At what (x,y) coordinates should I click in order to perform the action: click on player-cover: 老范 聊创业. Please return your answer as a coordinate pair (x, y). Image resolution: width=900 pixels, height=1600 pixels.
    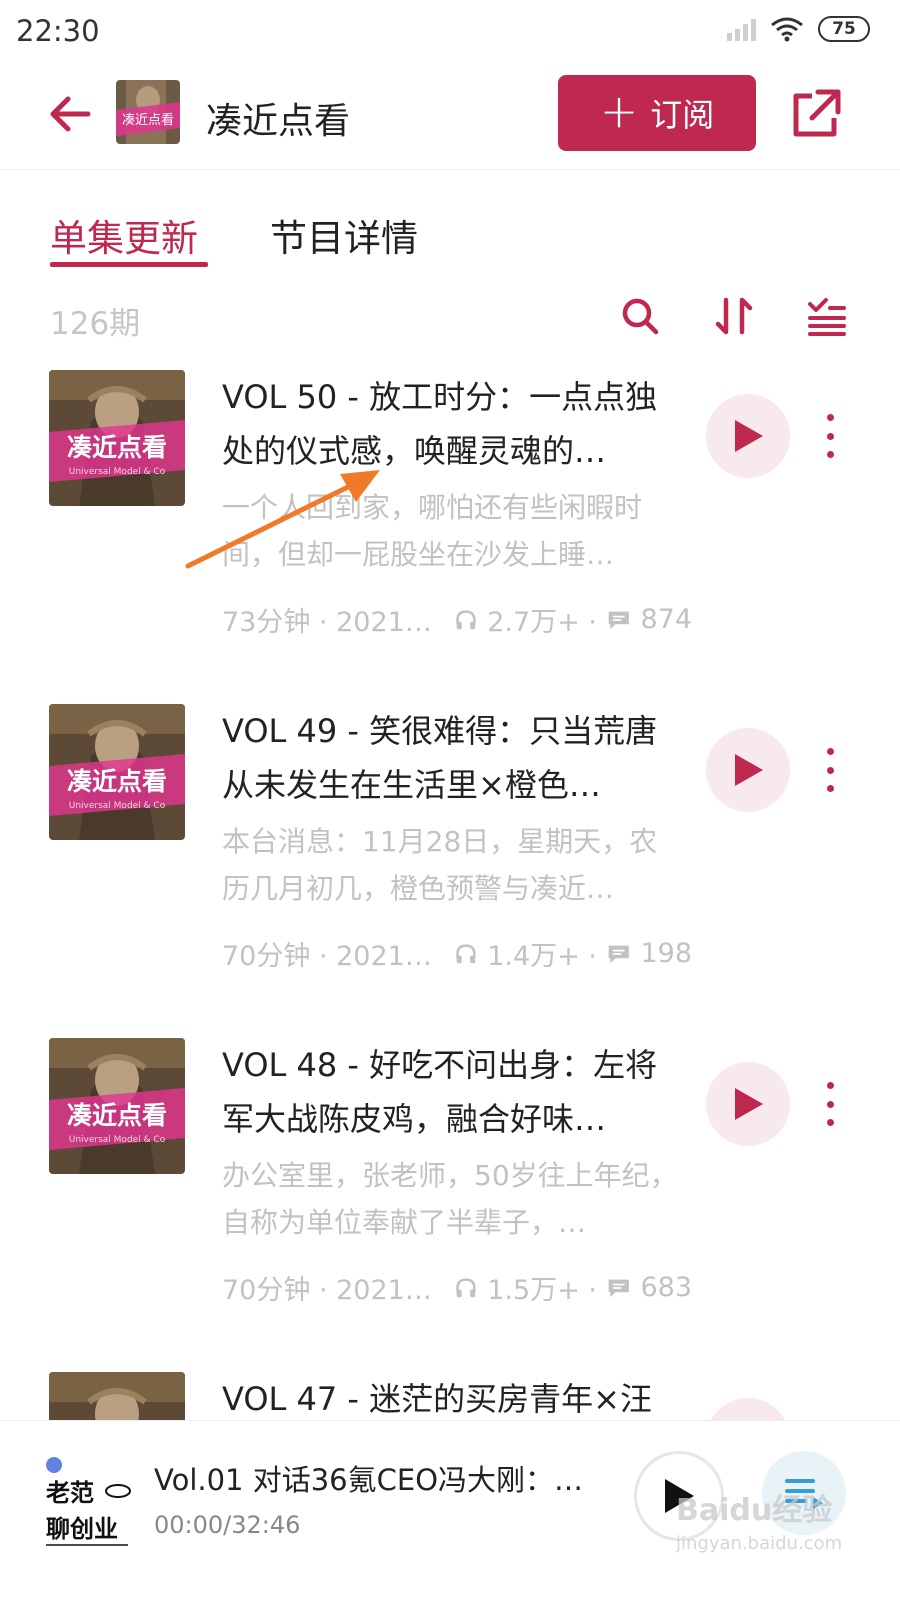
    Looking at the image, I should click on (90, 1505).